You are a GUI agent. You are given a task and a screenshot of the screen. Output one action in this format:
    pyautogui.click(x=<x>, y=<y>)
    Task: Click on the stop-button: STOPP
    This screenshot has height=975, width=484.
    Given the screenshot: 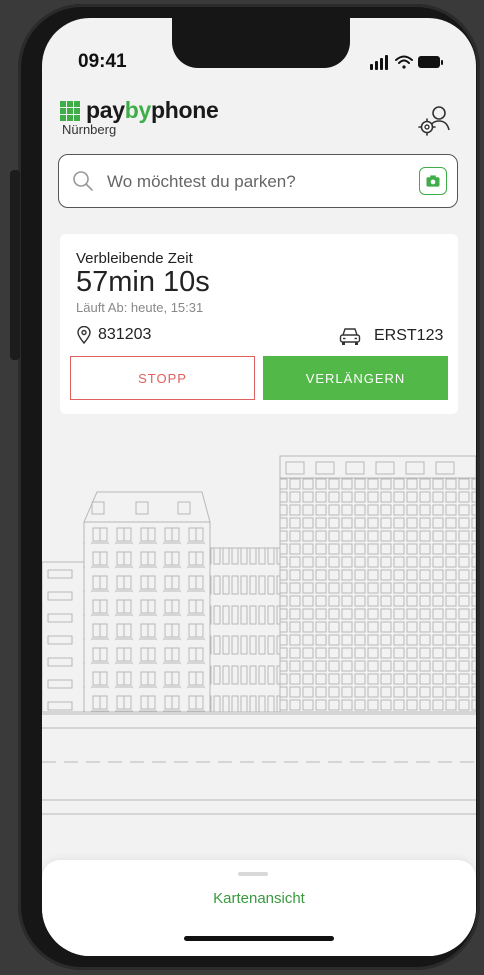 What is the action you would take?
    pyautogui.click(x=162, y=378)
    